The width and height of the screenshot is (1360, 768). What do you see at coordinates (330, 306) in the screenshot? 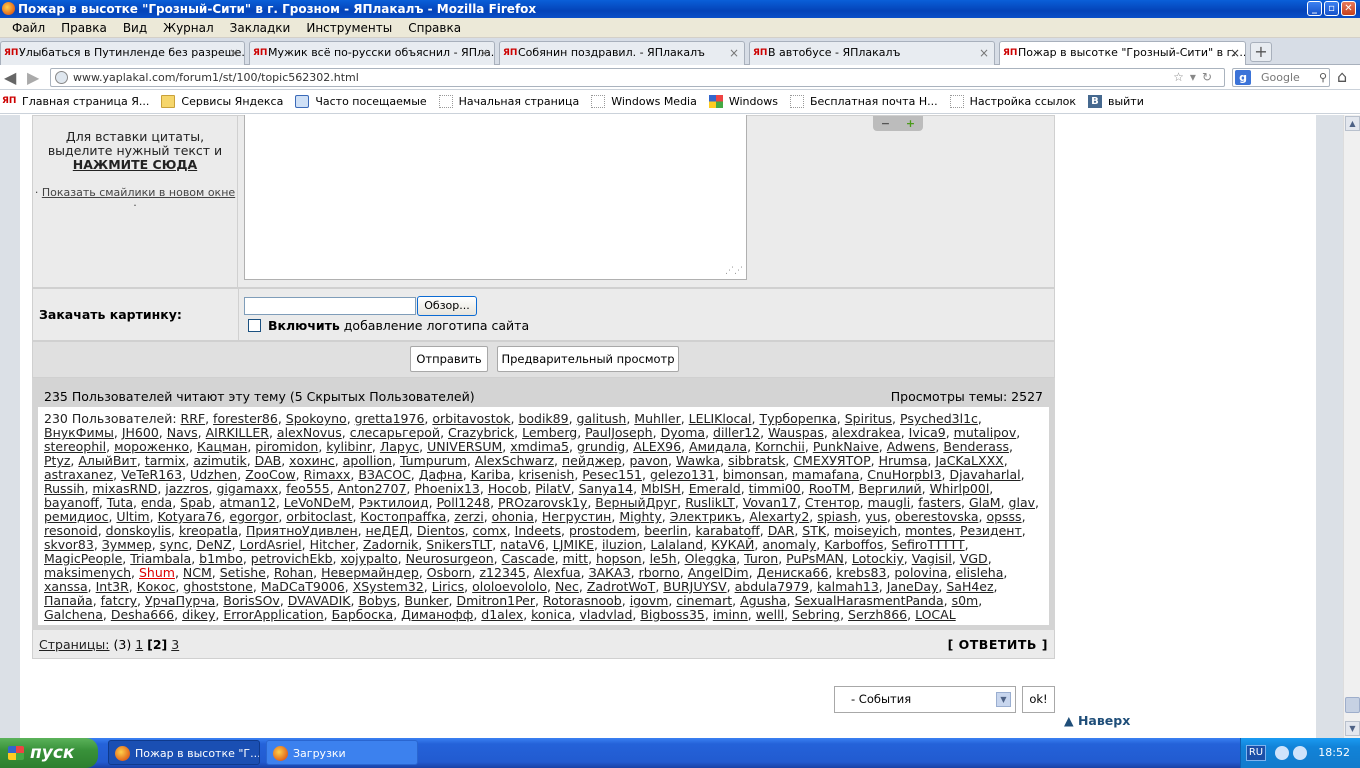
I see `file-path-input` at bounding box center [330, 306].